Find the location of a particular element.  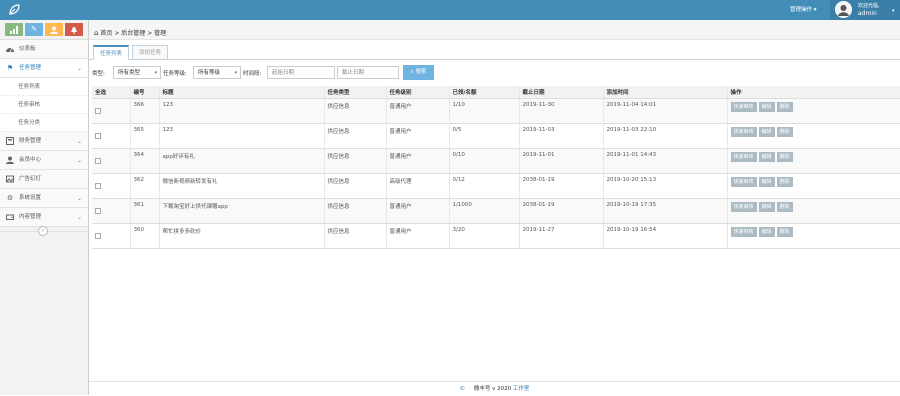

tab-add-task: 添加任务 is located at coordinates (150, 52).